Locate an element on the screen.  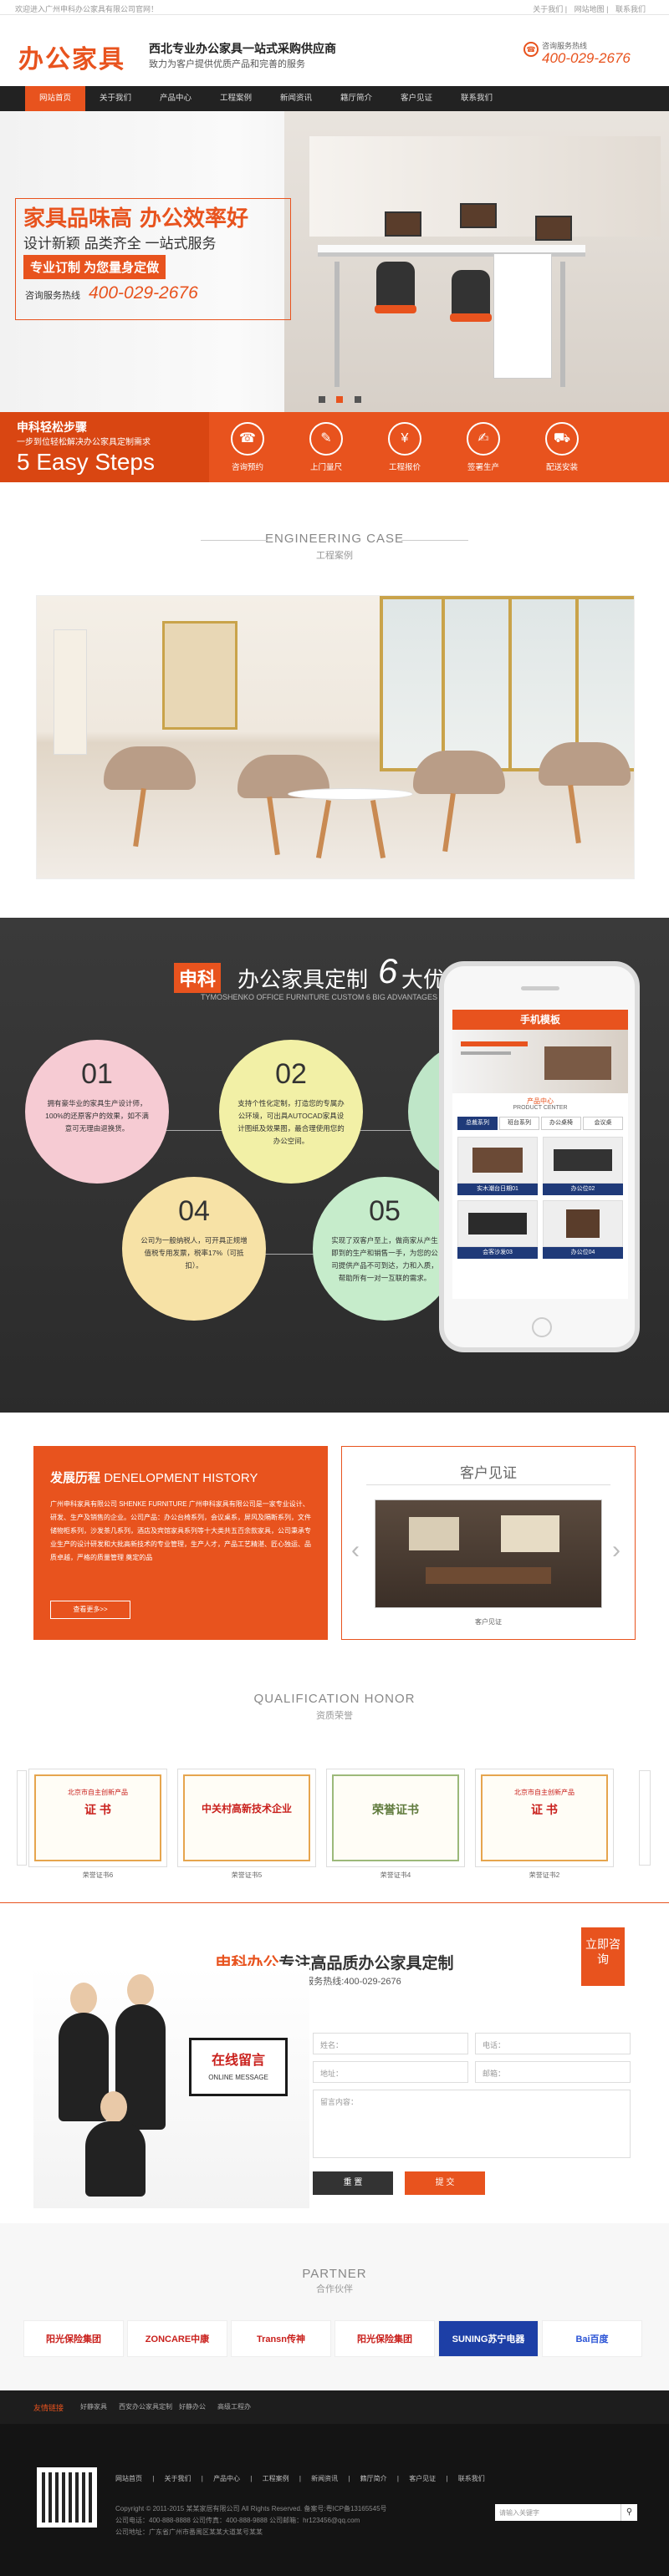
nav-products: 产品中心 is located at coordinates (176, 98).